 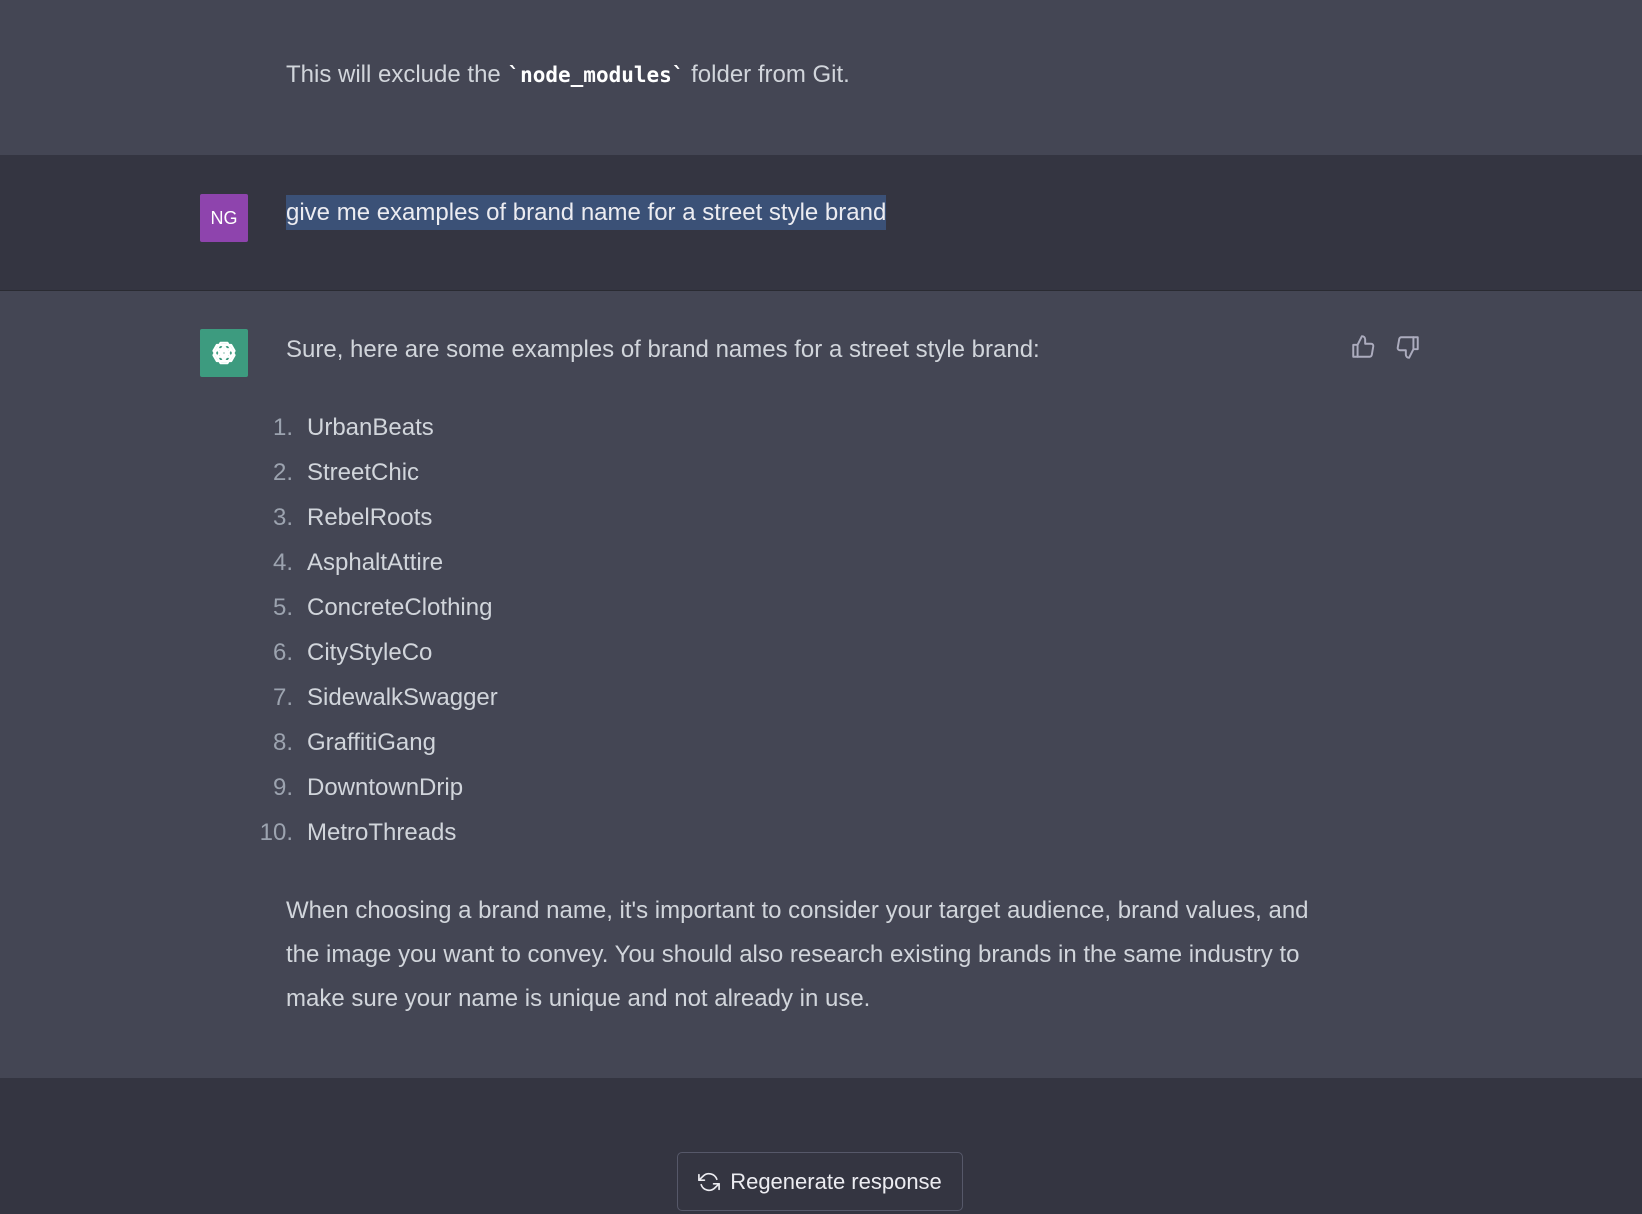 I want to click on list-item: 2. StreetChic, so click(x=374, y=472).